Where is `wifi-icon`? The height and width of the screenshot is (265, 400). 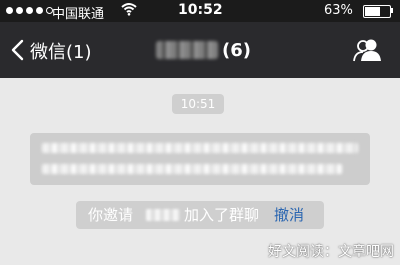
wifi-icon is located at coordinates (129, 9).